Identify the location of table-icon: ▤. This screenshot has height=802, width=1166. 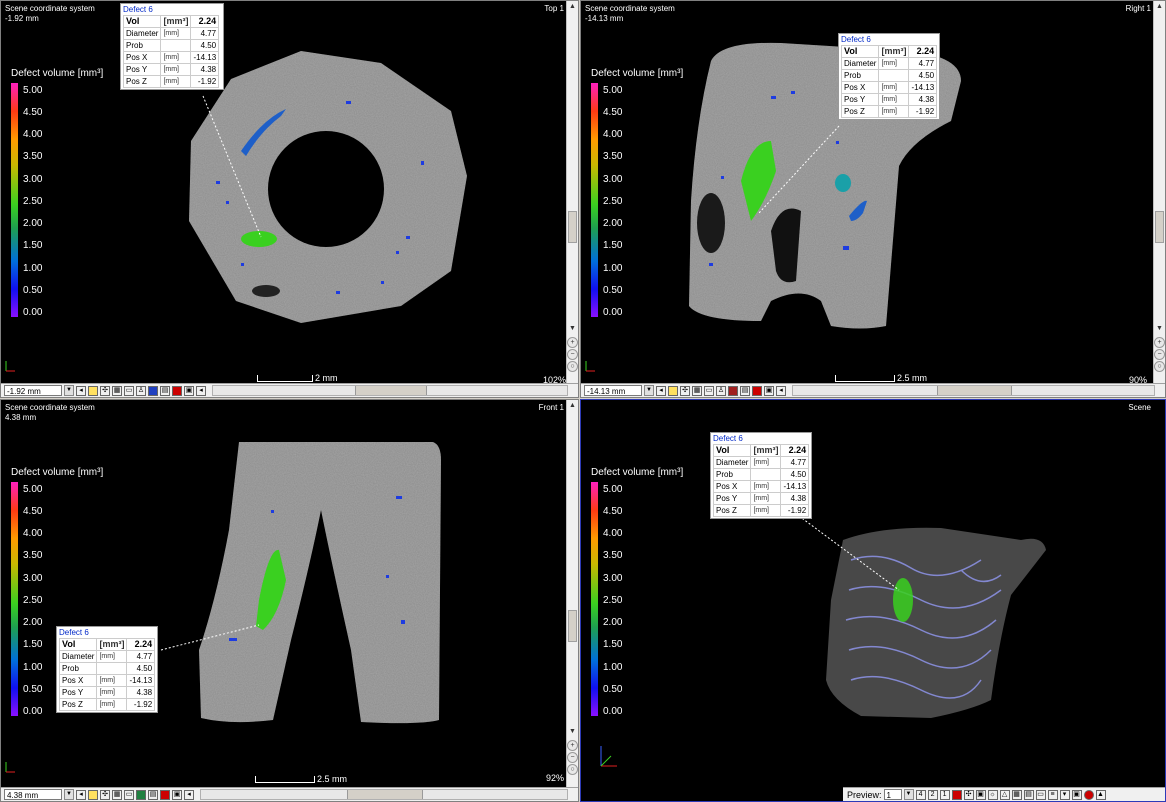
(1028, 794).